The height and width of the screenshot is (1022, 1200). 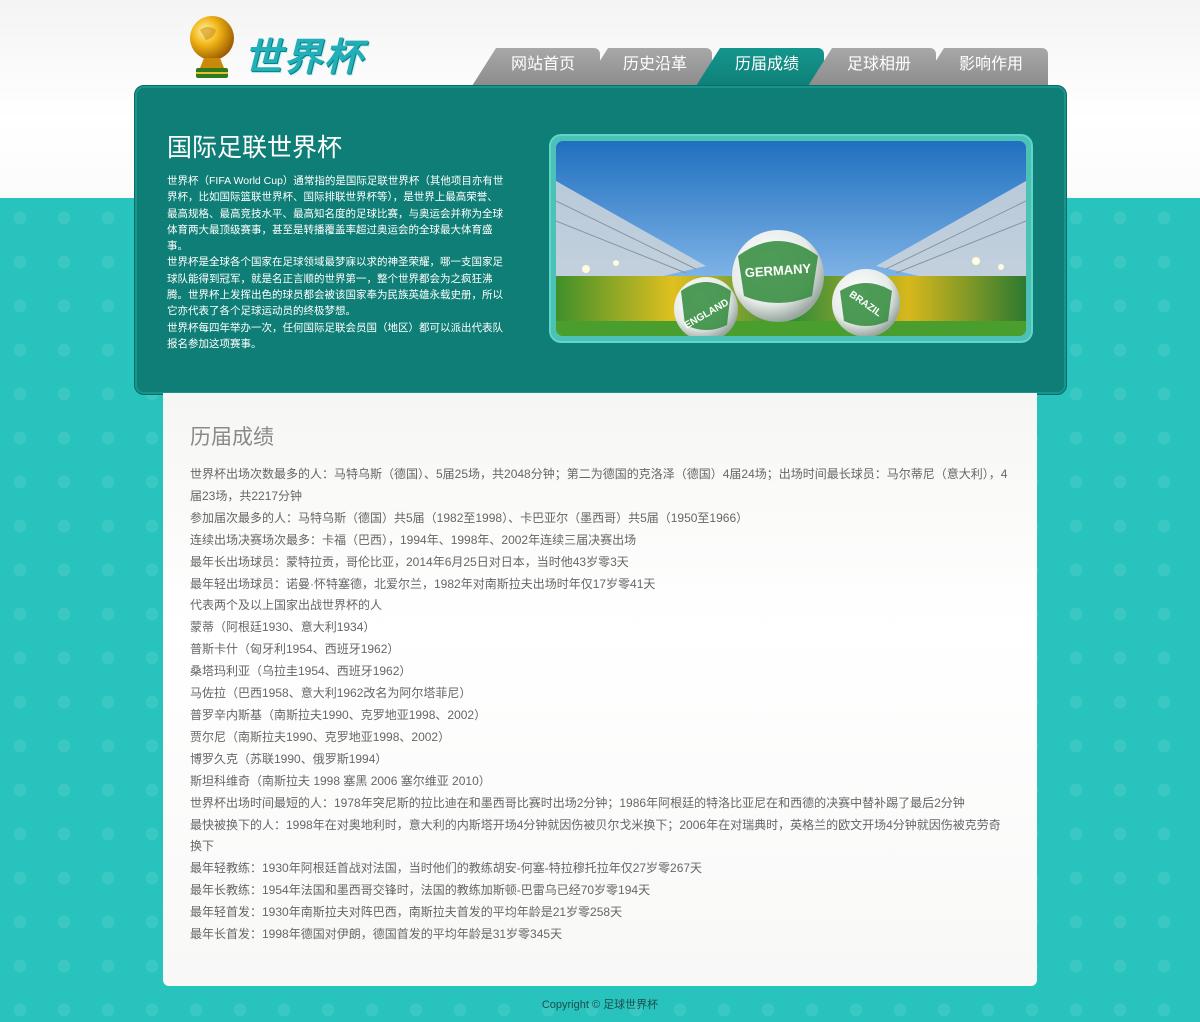 What do you see at coordinates (778, 276) in the screenshot?
I see `soccer-ball-germany: GERMANY` at bounding box center [778, 276].